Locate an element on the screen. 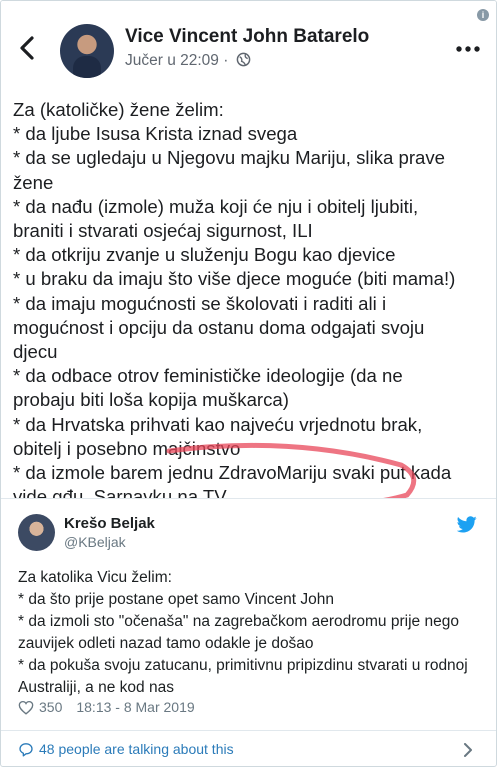 The image size is (497, 767). facebook-post-meta: Jučer u 22:09 · is located at coordinates (188, 61).